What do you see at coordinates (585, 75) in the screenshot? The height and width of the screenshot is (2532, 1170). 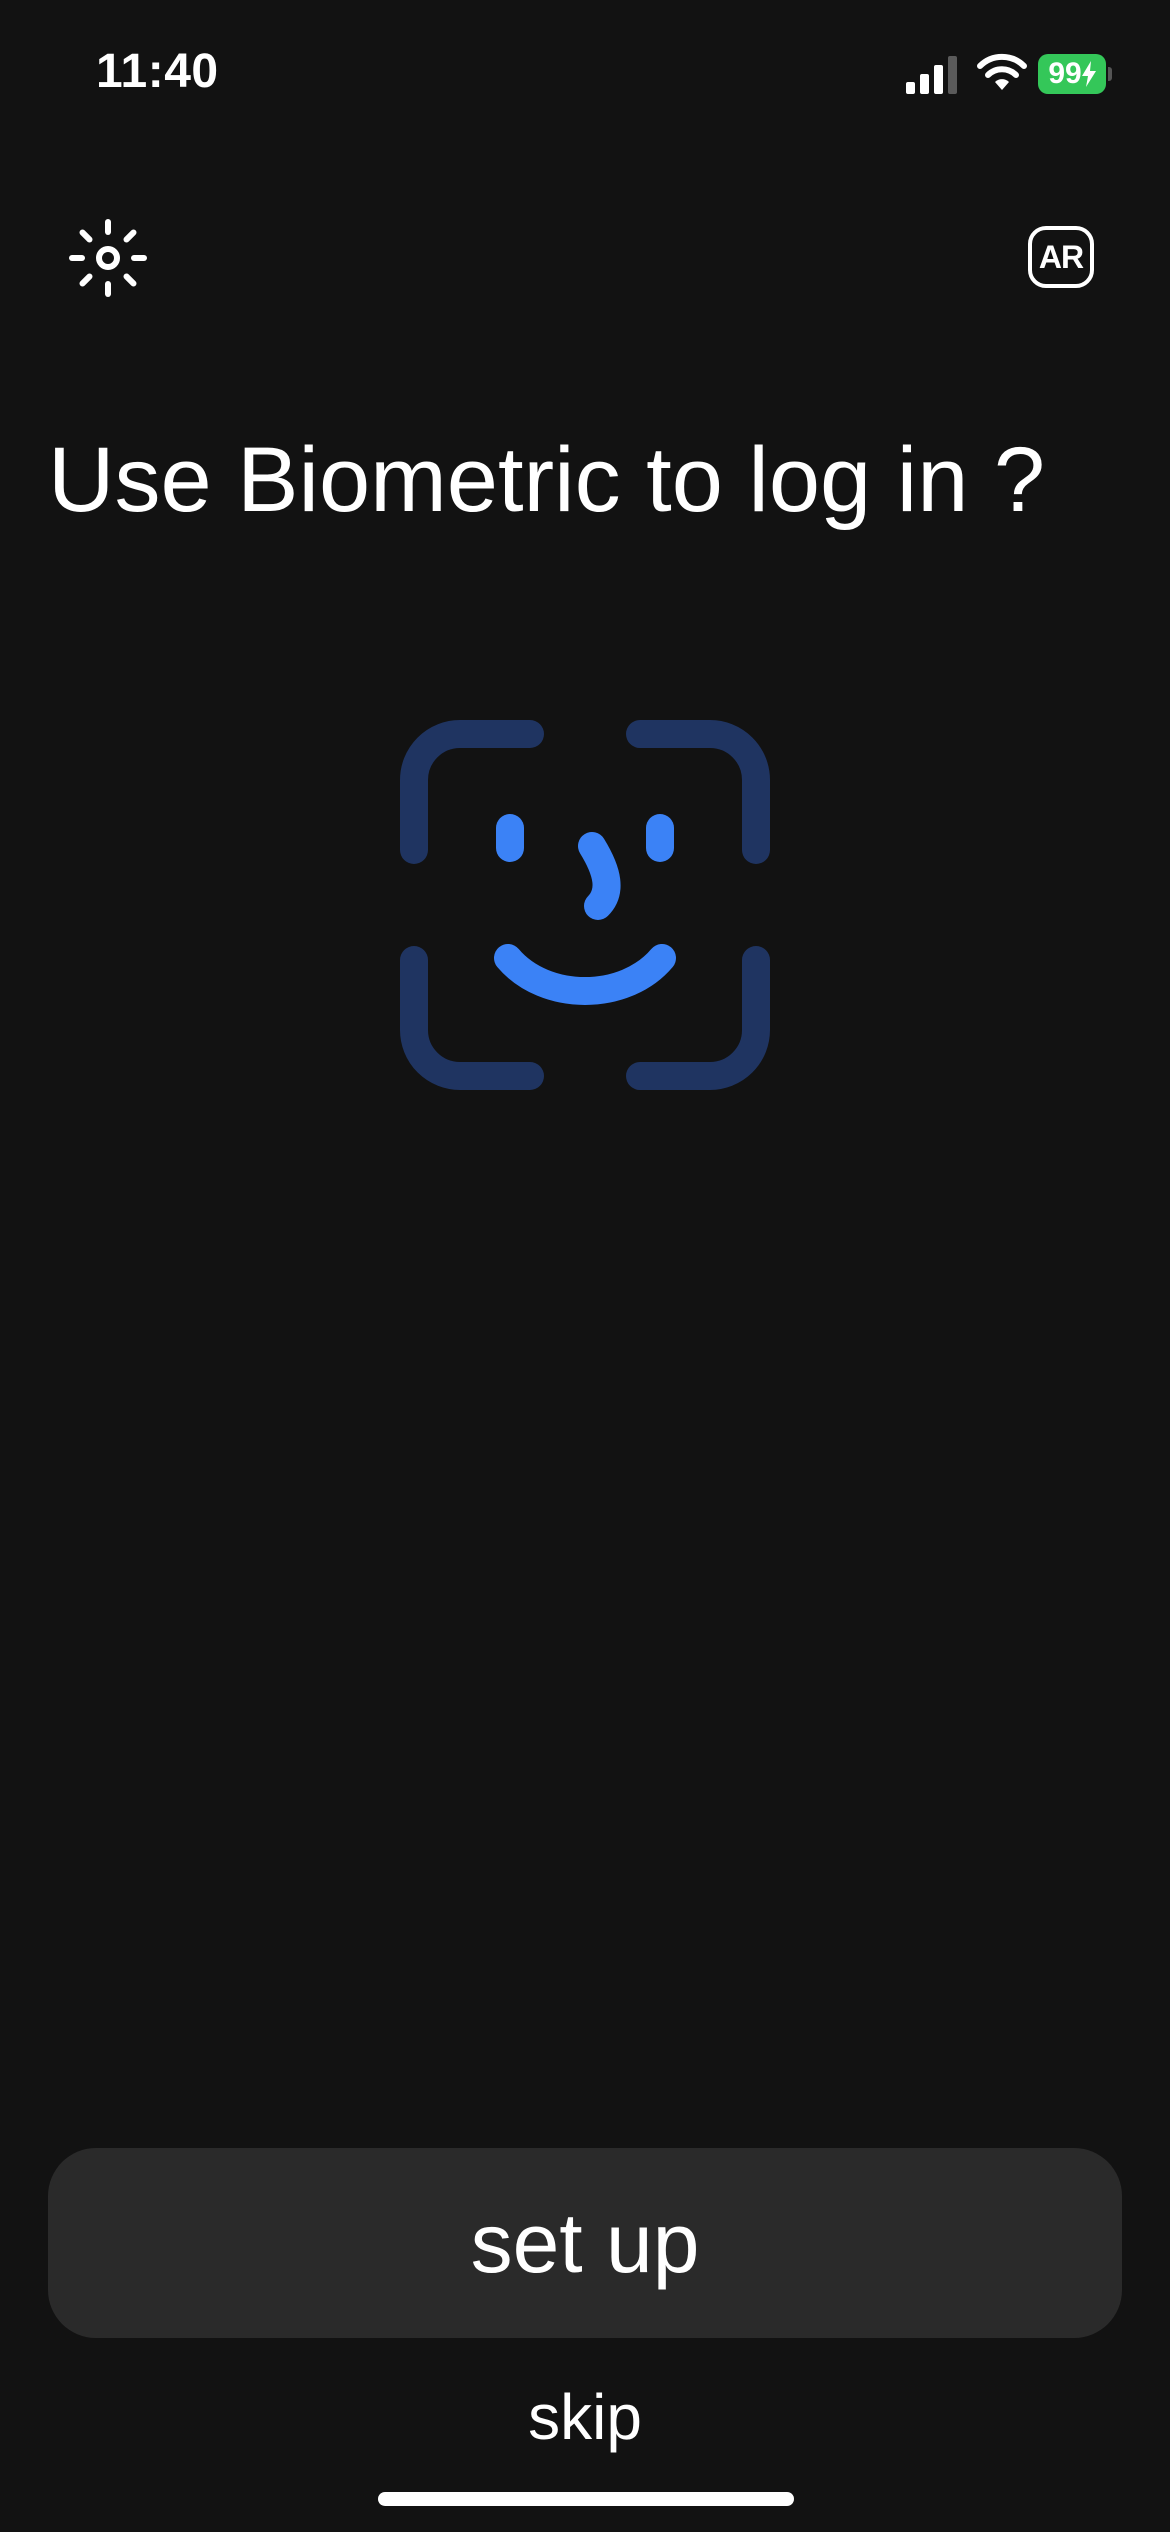 I see `status-bar: 11:40 99` at bounding box center [585, 75].